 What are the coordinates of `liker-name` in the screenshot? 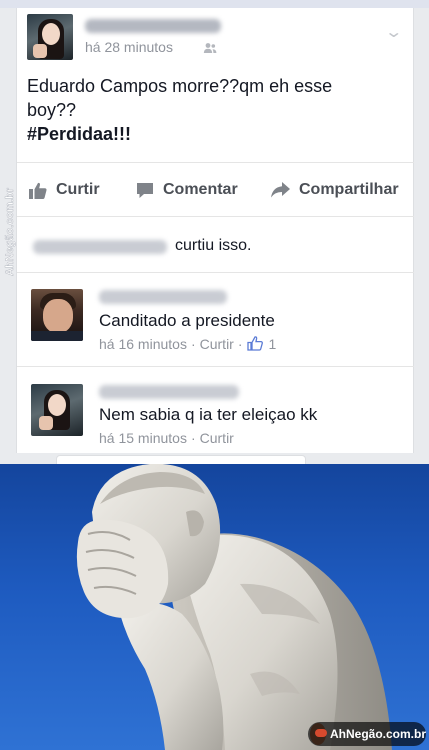 It's located at (100, 247).